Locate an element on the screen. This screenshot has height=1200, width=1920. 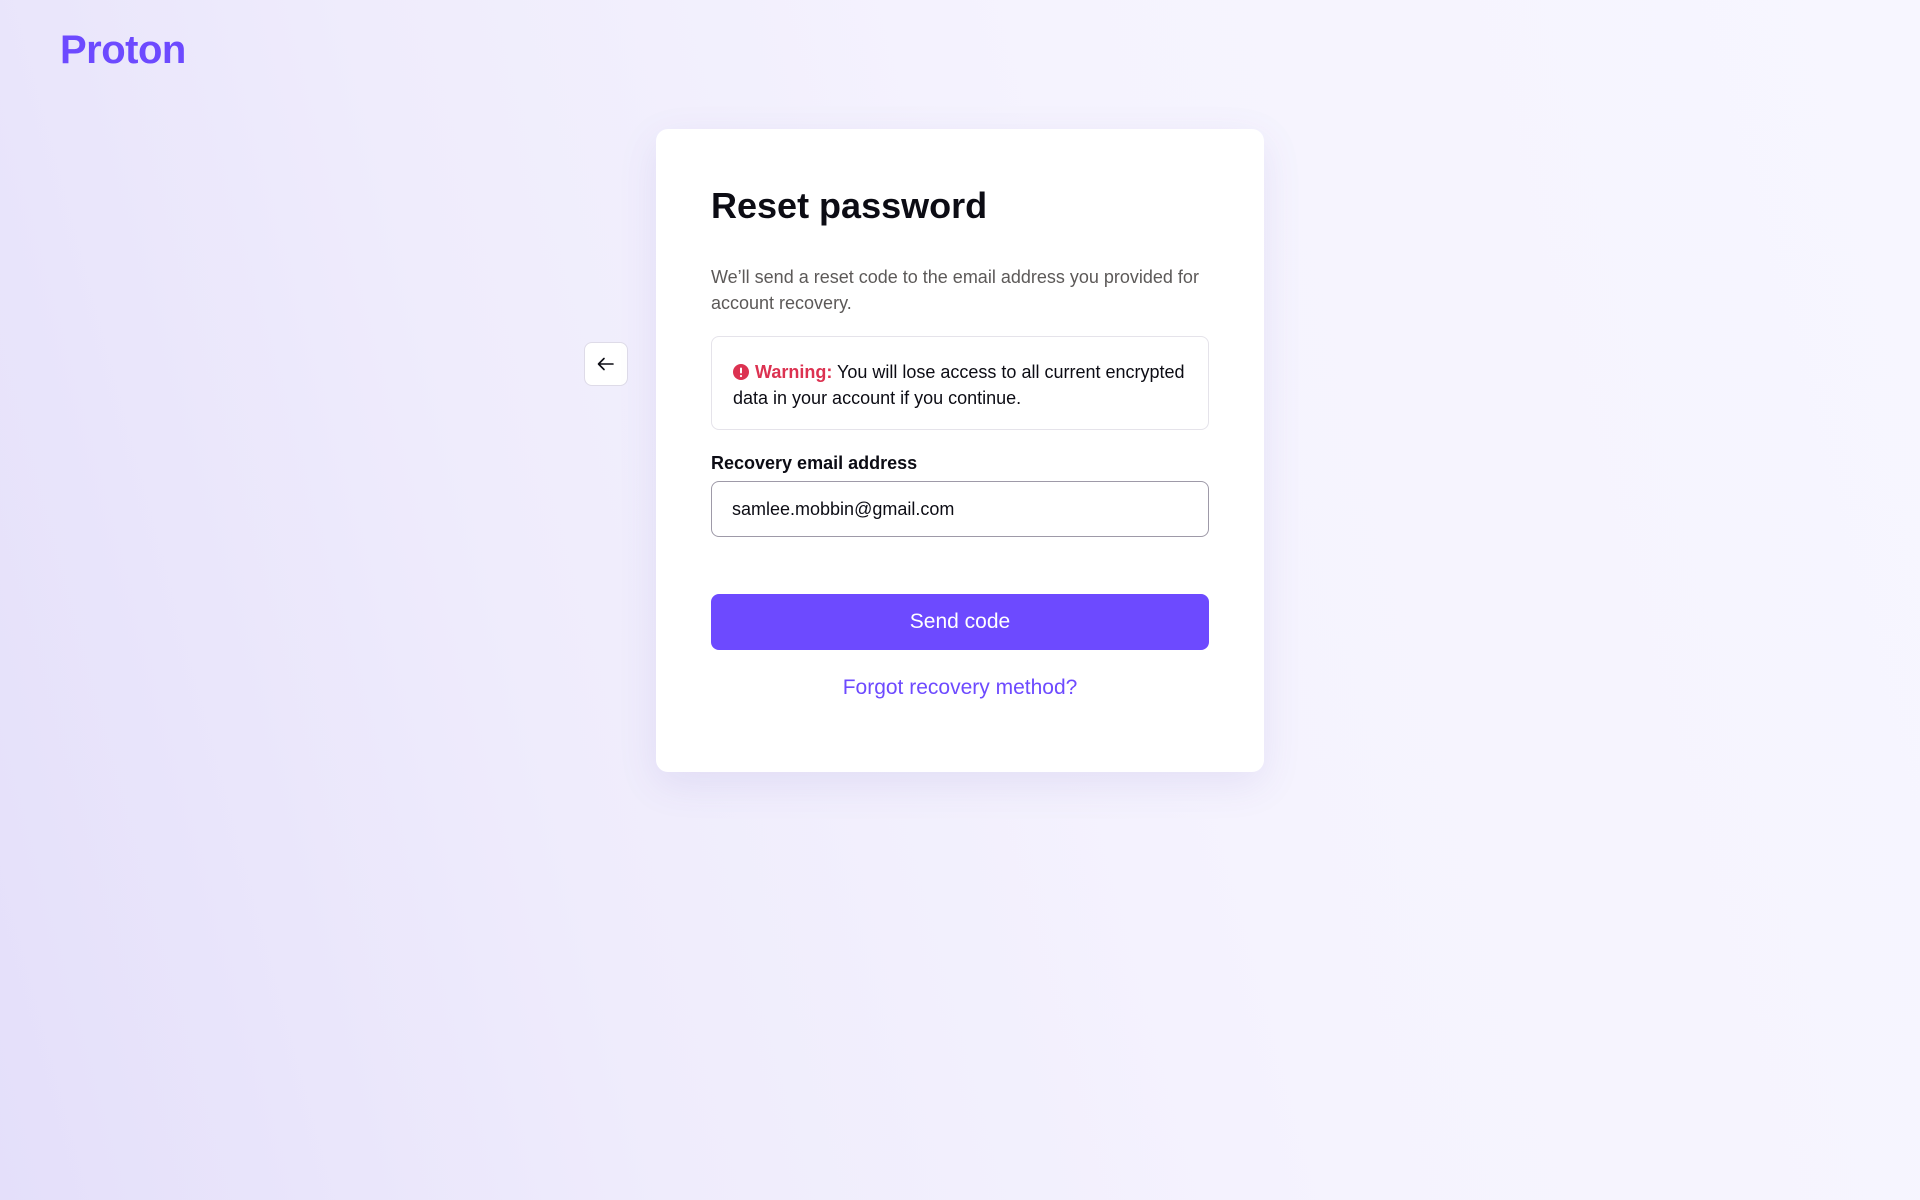
proton-logo: Proton is located at coordinates (123, 50).